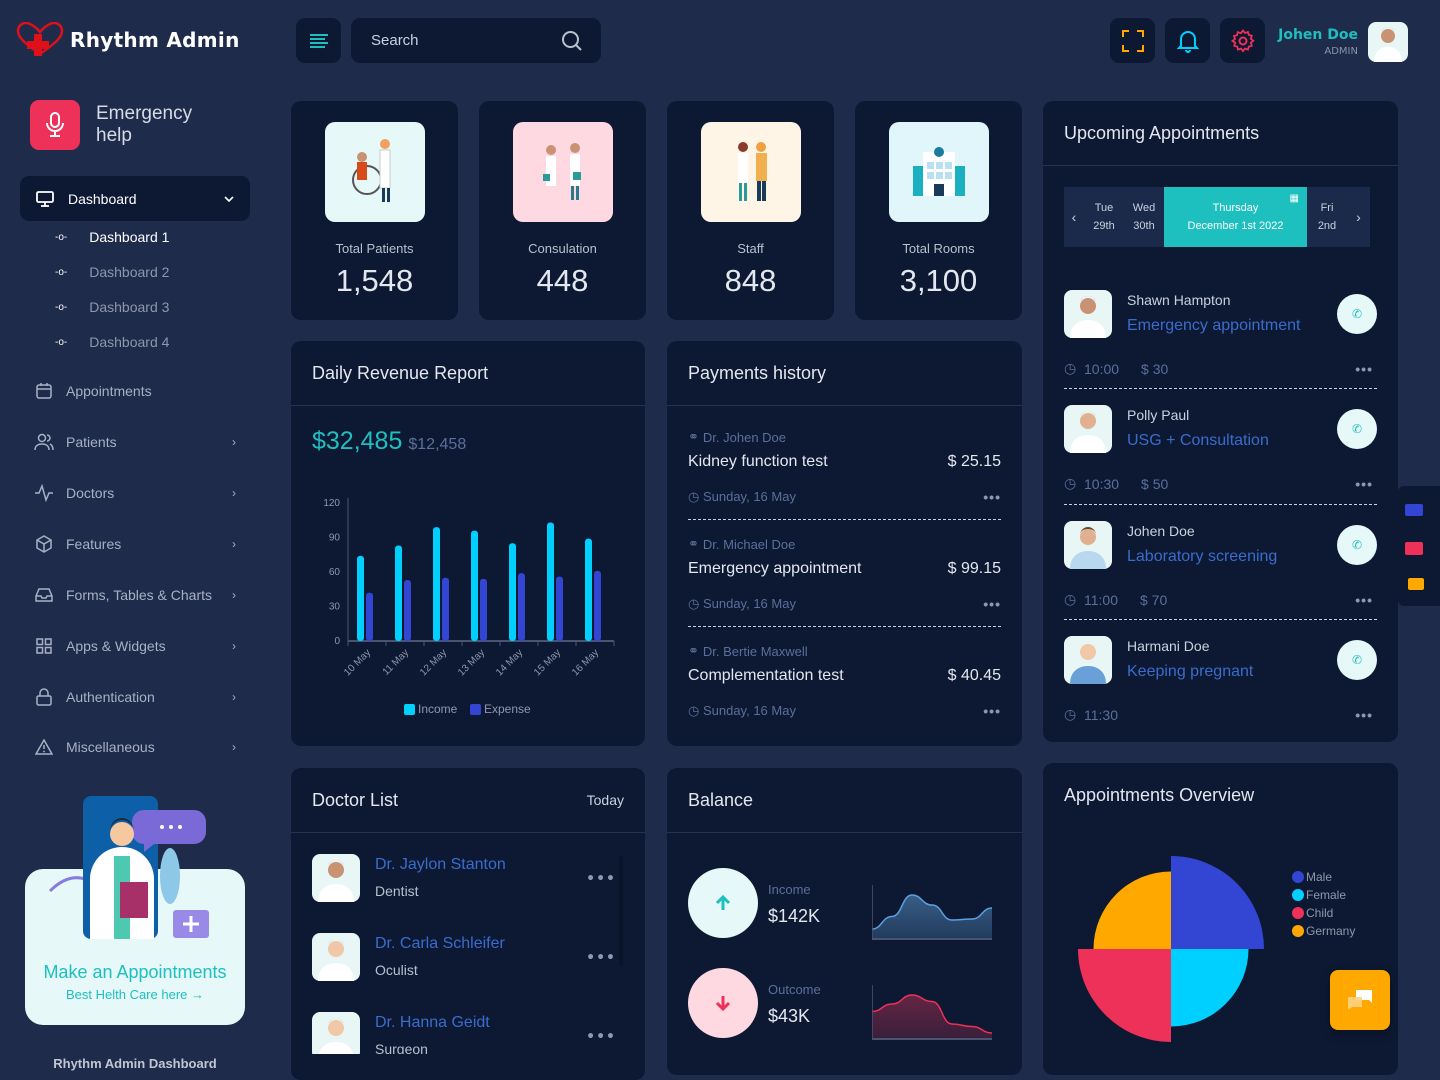 This screenshot has width=1440, height=1080. What do you see at coordinates (400, 373) in the screenshot?
I see `card-title: Daily Revenue Report` at bounding box center [400, 373].